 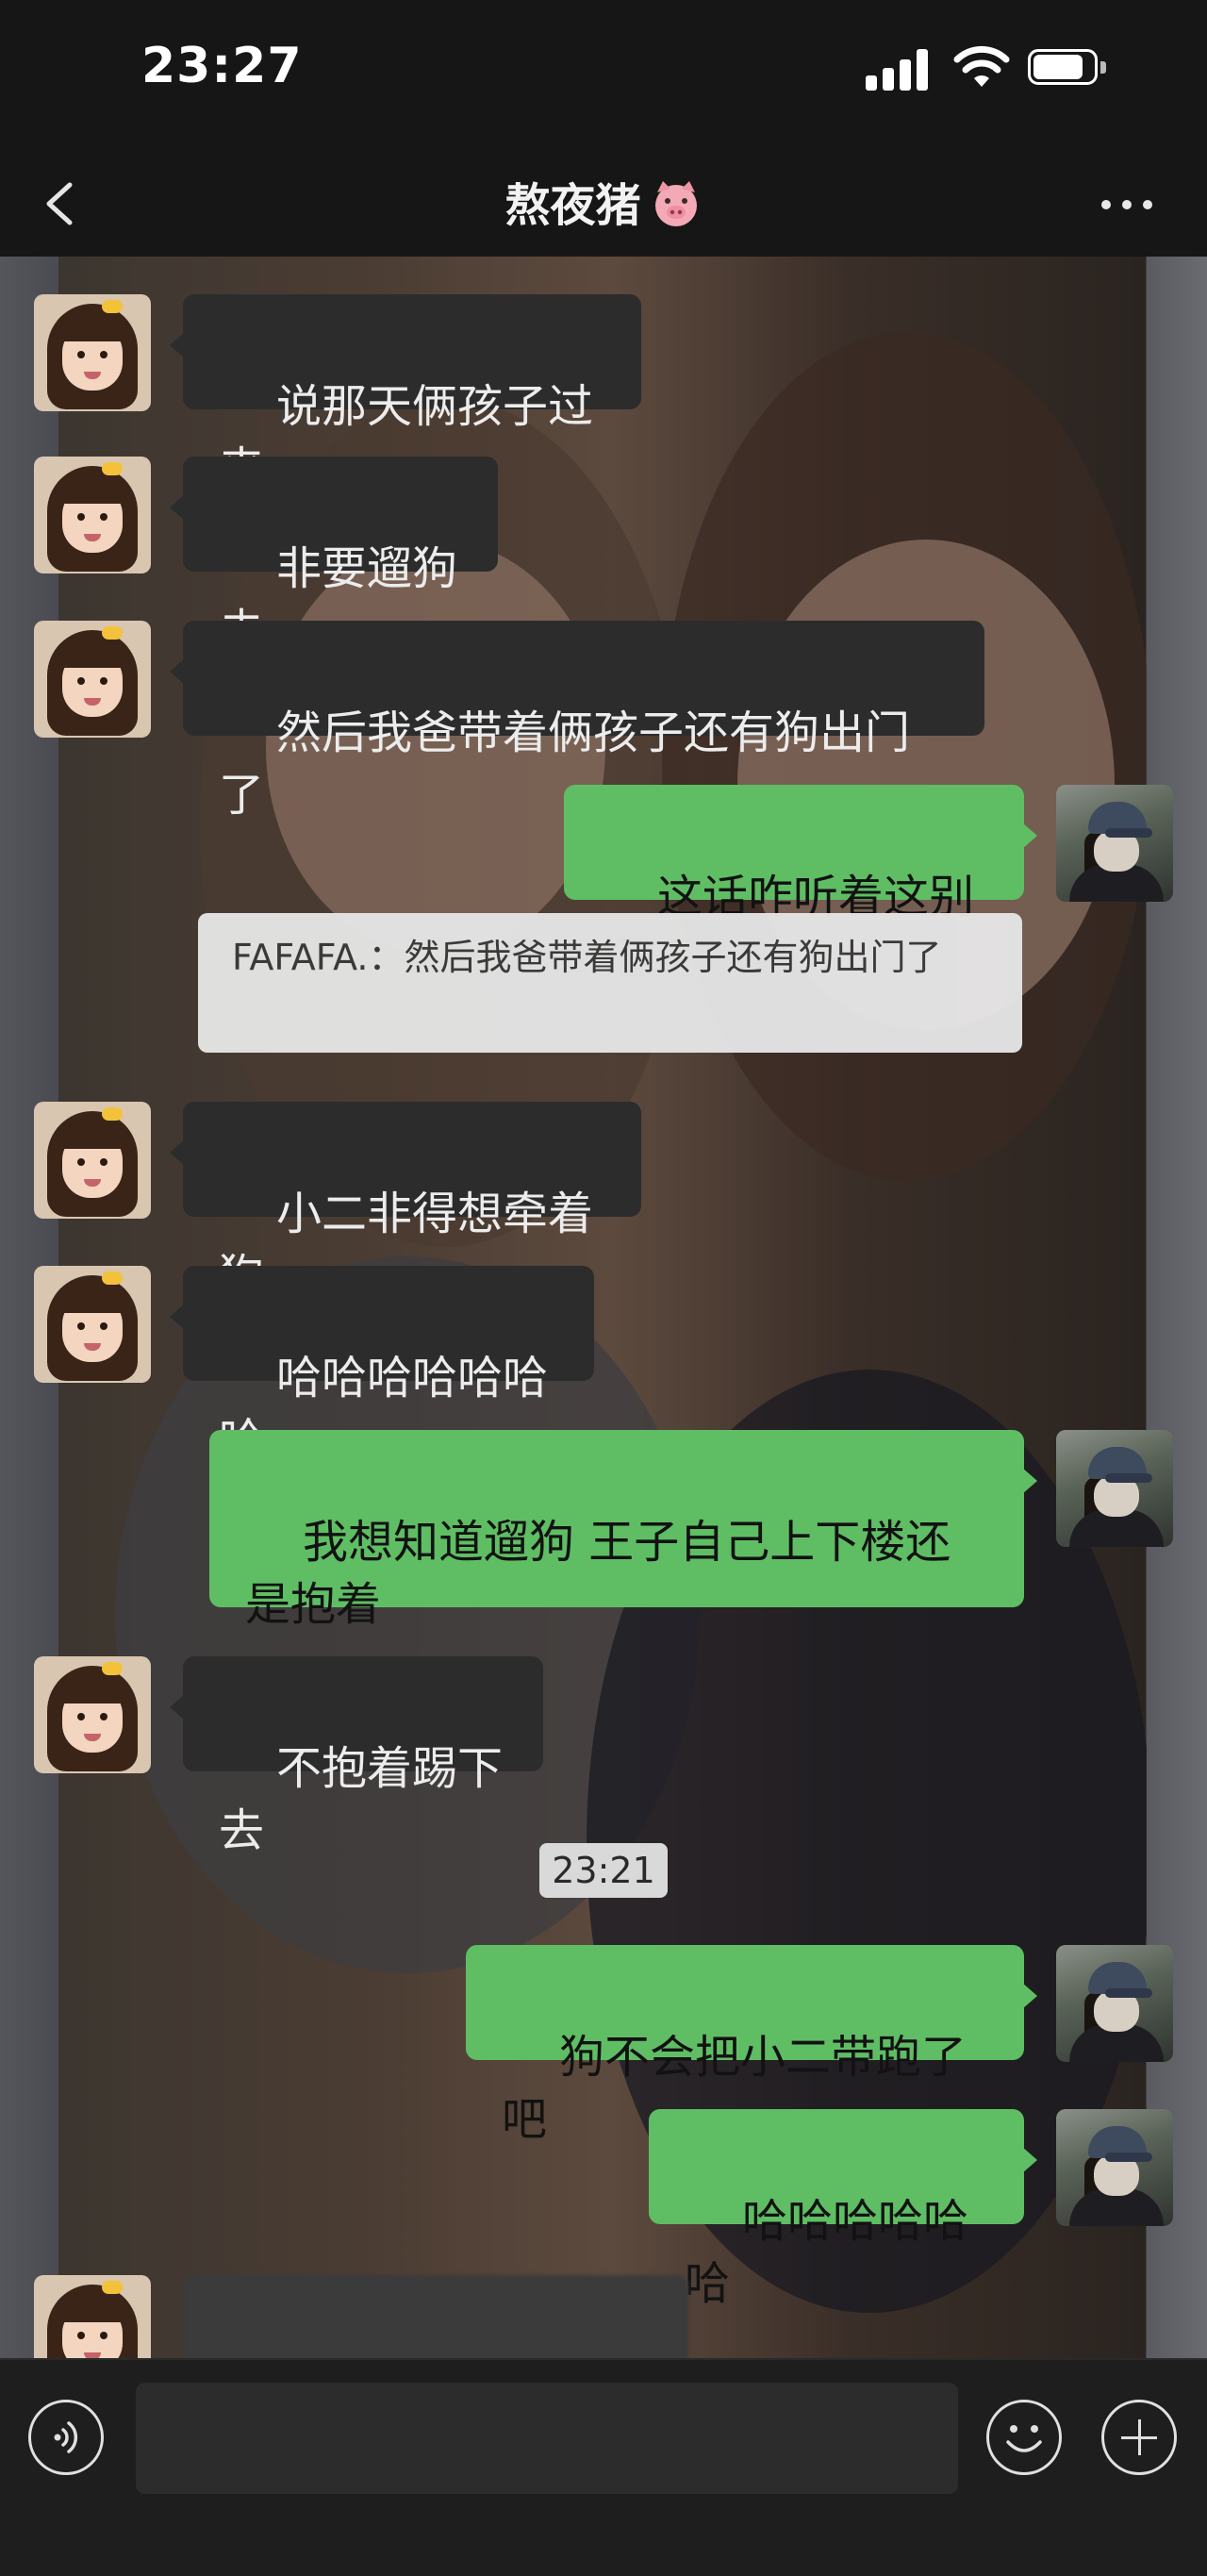 I want to click on emoji-icon, so click(x=1024, y=2438).